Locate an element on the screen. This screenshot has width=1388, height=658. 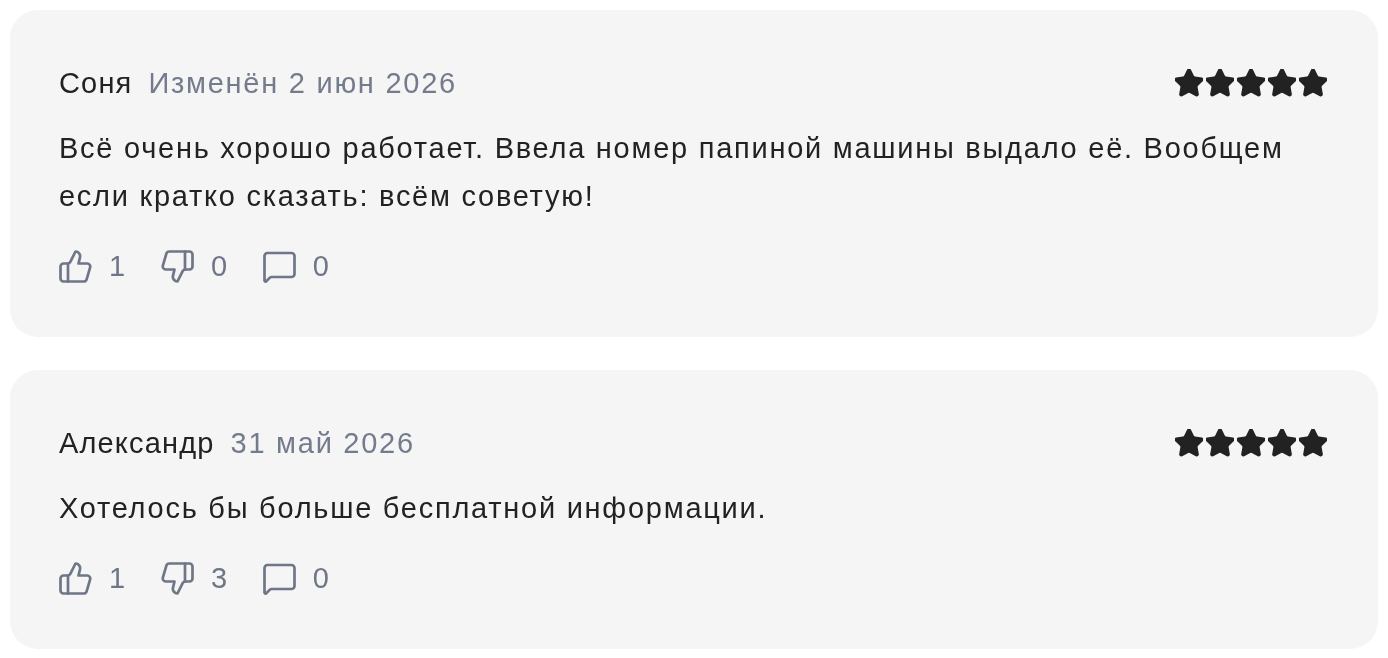
review-text: Хотелось бы больше бесплатной информации. is located at coordinates (414, 508).